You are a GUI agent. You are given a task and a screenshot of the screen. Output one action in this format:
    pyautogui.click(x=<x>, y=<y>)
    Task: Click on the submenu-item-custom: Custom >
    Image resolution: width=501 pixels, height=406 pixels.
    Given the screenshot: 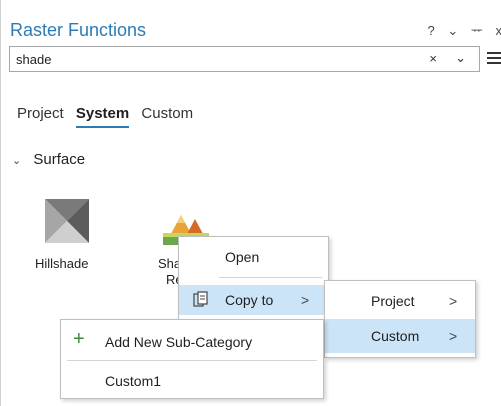 What is the action you would take?
    pyautogui.click(x=400, y=336)
    